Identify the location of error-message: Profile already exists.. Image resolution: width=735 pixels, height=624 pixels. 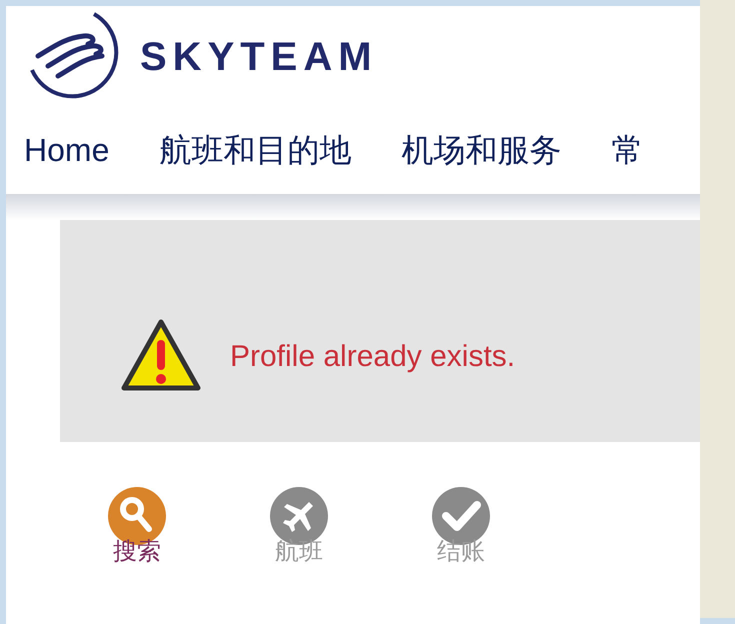
(373, 356).